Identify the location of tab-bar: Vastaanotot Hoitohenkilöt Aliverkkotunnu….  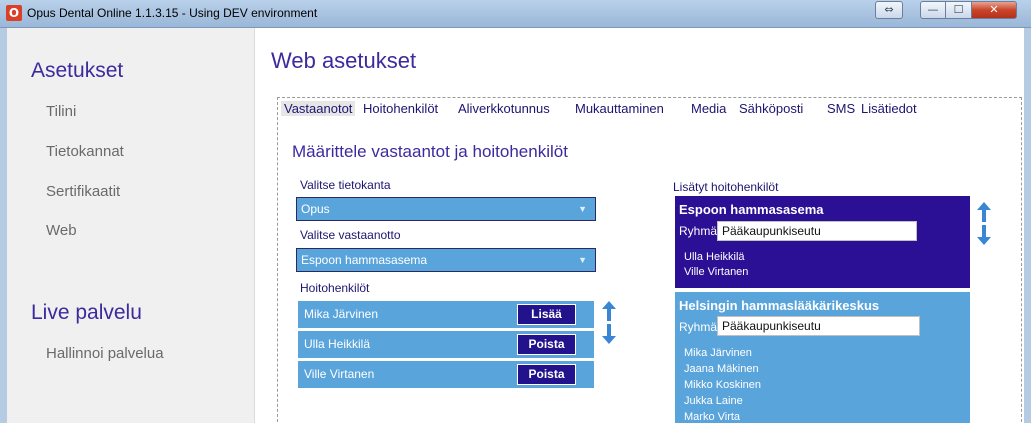
(649, 110).